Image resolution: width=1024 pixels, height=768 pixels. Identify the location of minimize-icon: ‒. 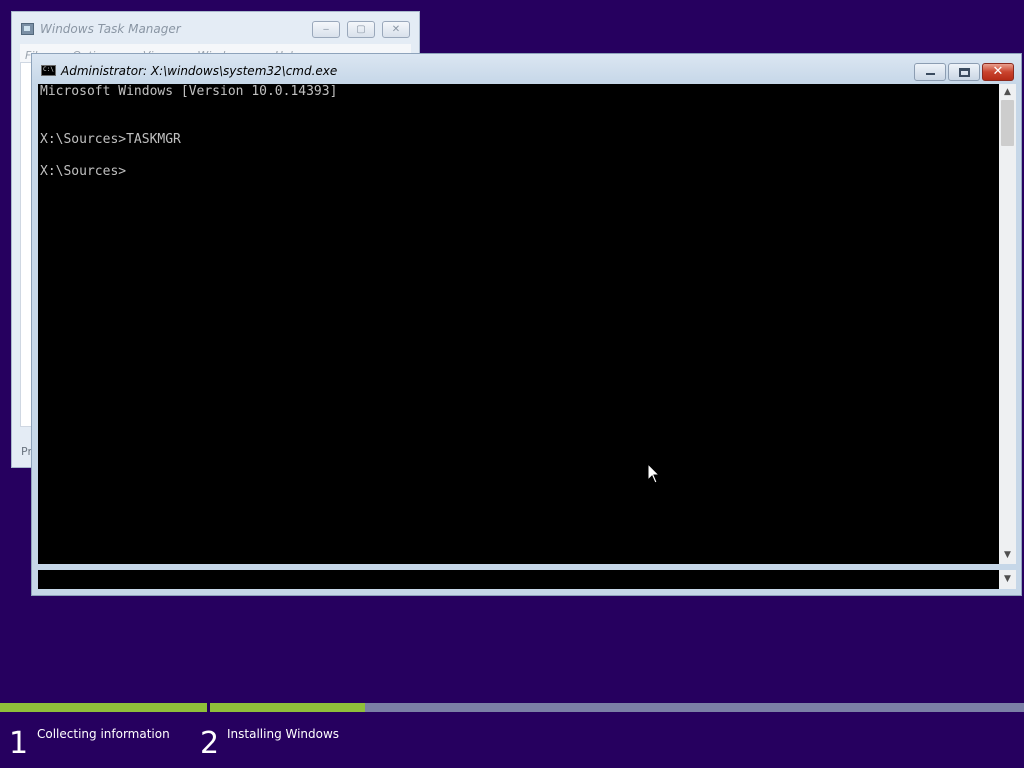
(326, 29).